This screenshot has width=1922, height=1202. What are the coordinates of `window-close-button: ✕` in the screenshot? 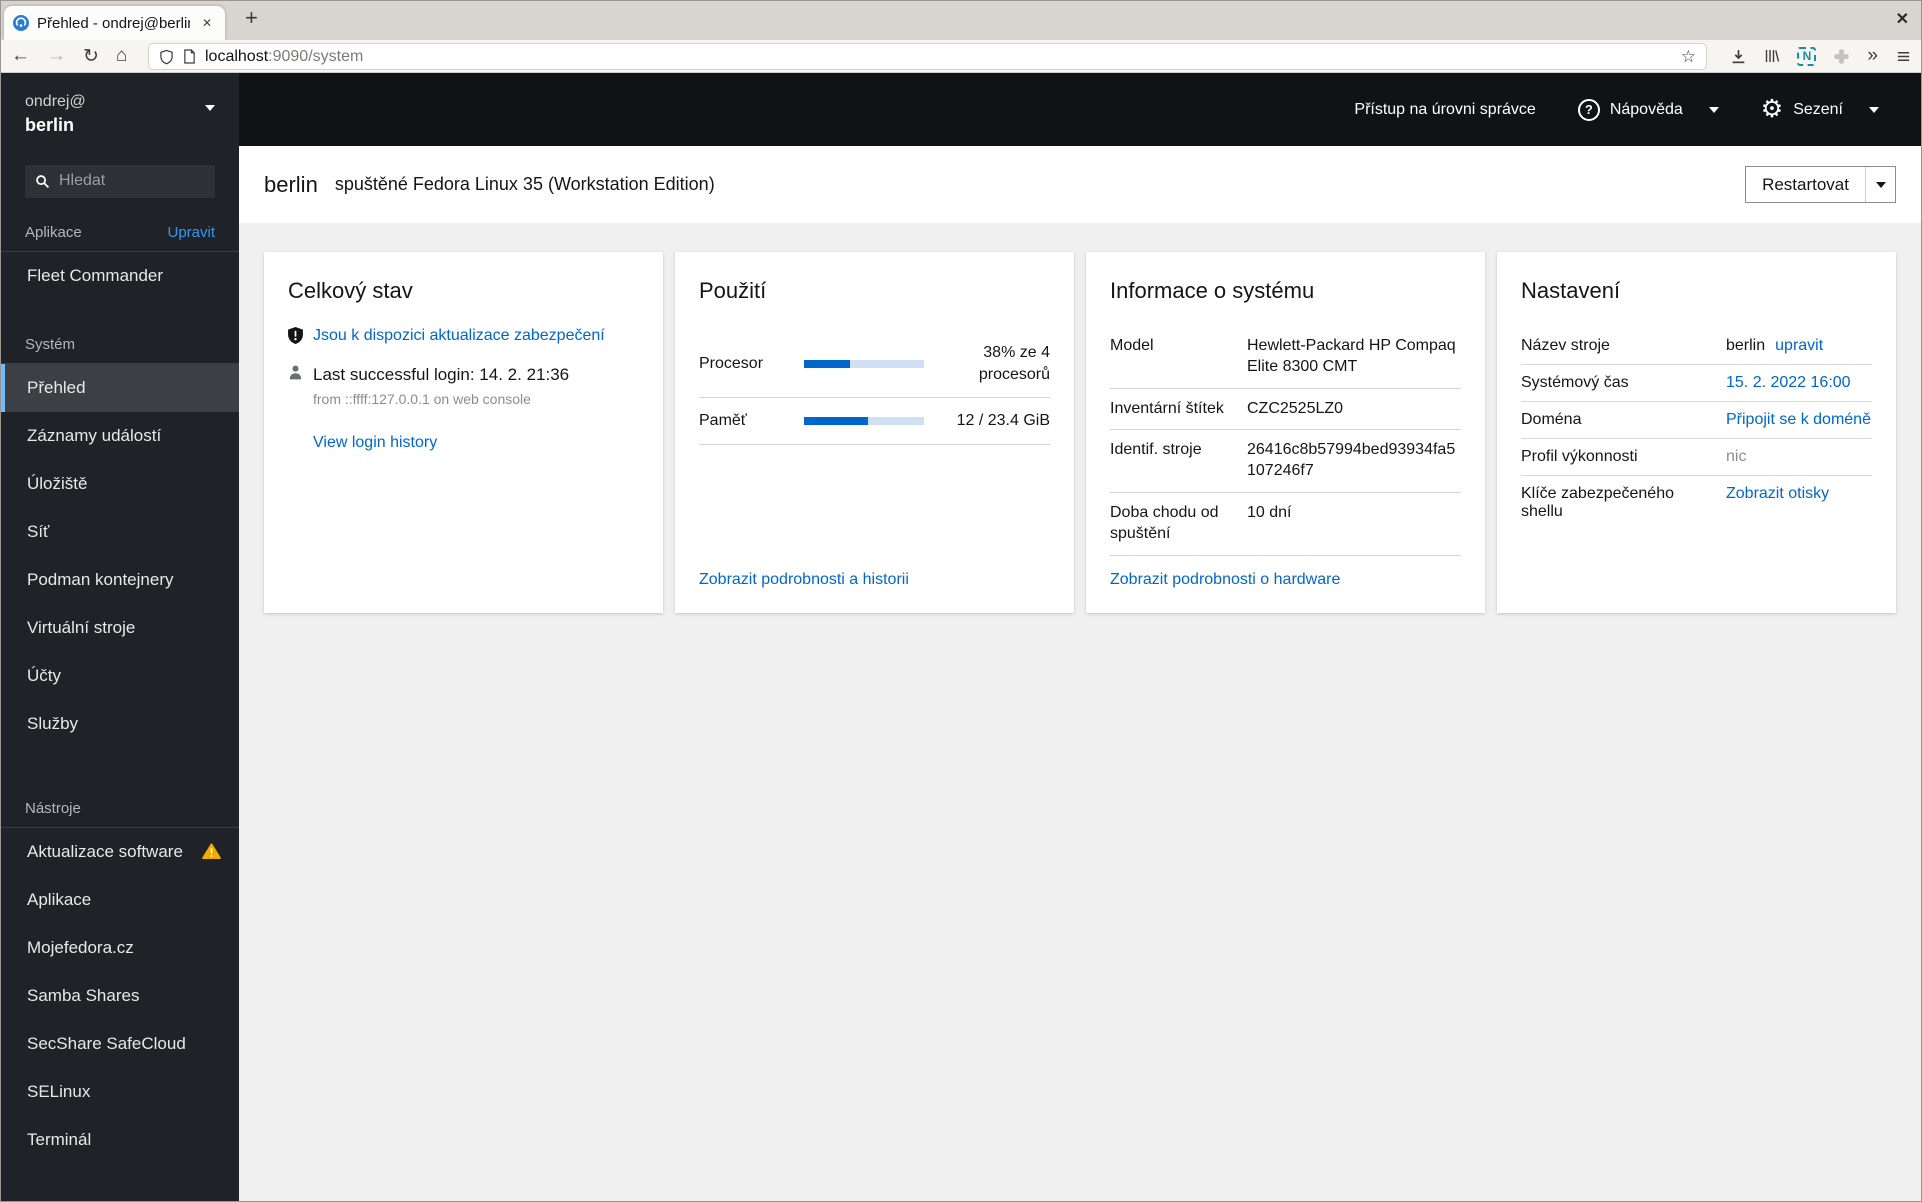 It's located at (1902, 19).